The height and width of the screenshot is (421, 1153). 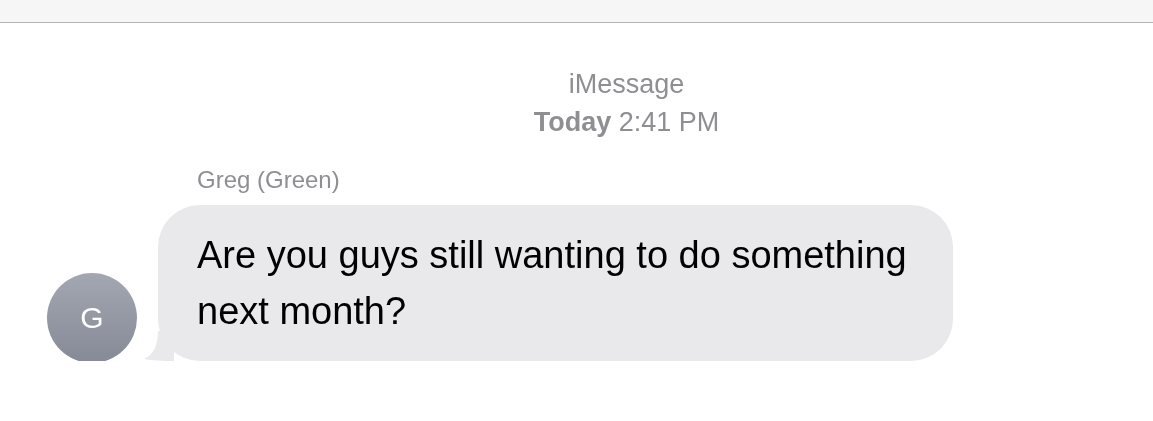 I want to click on avatar: G, so click(x=92, y=317).